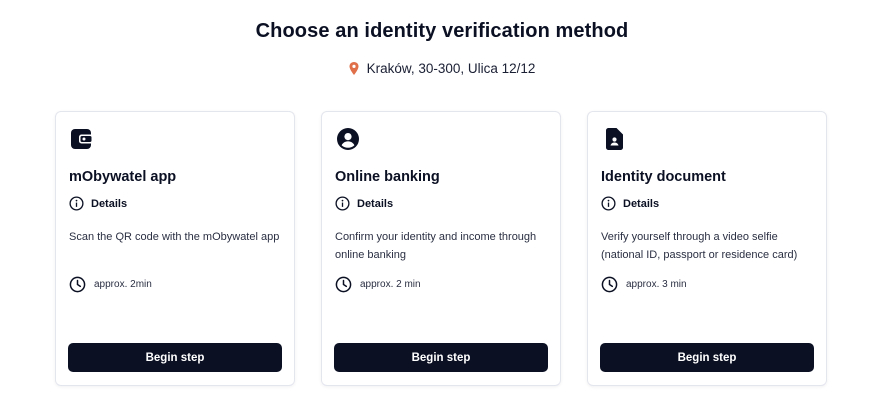 Image resolution: width=884 pixels, height=404 pixels. What do you see at coordinates (663, 177) in the screenshot?
I see `card-title: Identity document` at bounding box center [663, 177].